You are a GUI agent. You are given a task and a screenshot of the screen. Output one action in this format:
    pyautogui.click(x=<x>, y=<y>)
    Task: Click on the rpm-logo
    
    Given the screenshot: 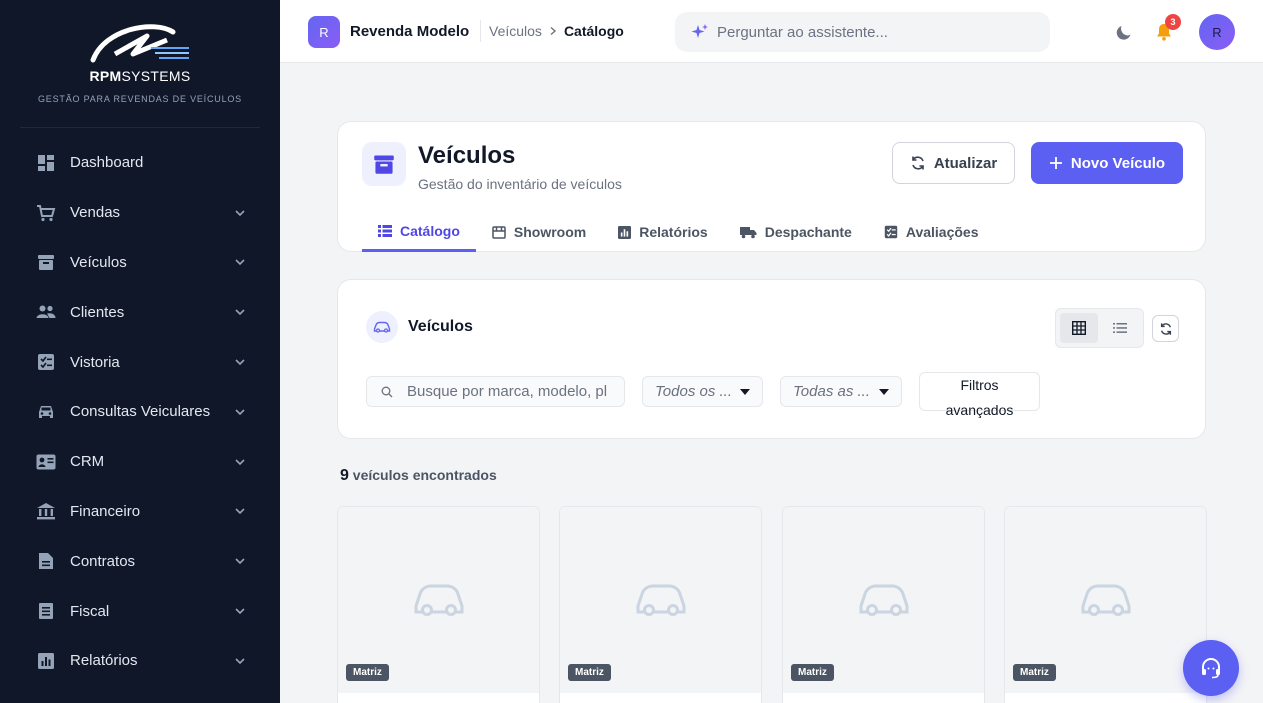 What is the action you would take?
    pyautogui.click(x=139, y=43)
    